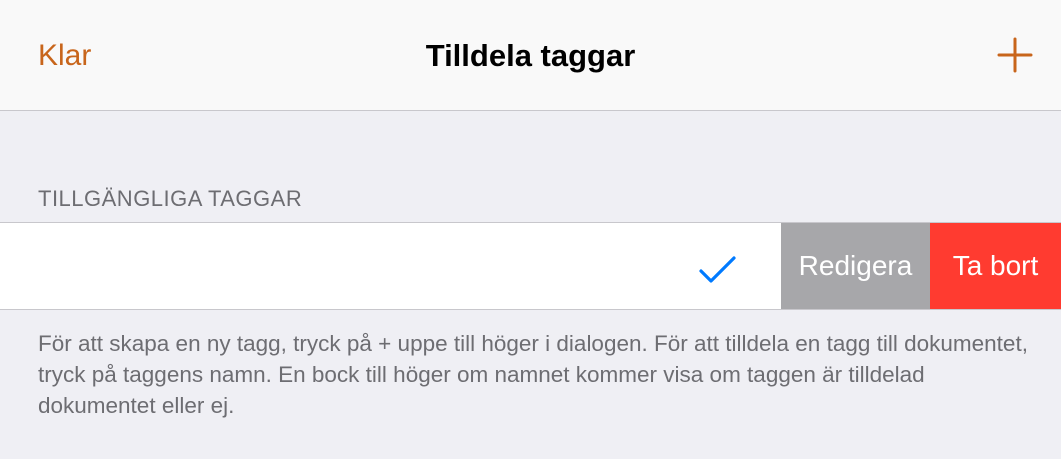 This screenshot has width=1061, height=459. Describe the element at coordinates (1015, 55) in the screenshot. I see `plus-icon` at that location.